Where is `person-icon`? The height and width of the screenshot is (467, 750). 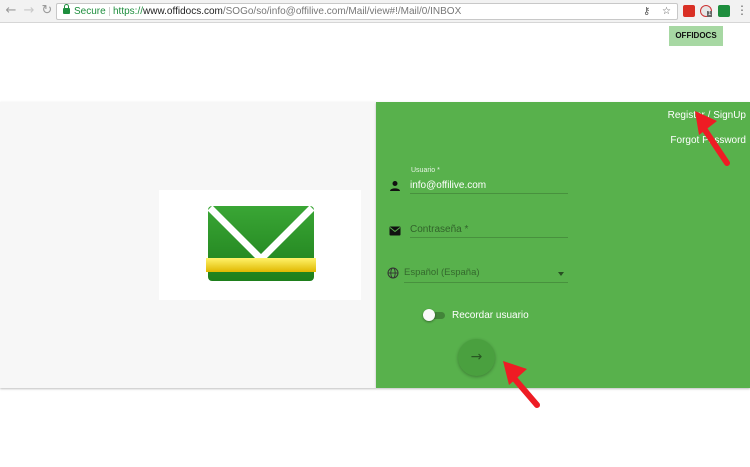 person-icon is located at coordinates (395, 186).